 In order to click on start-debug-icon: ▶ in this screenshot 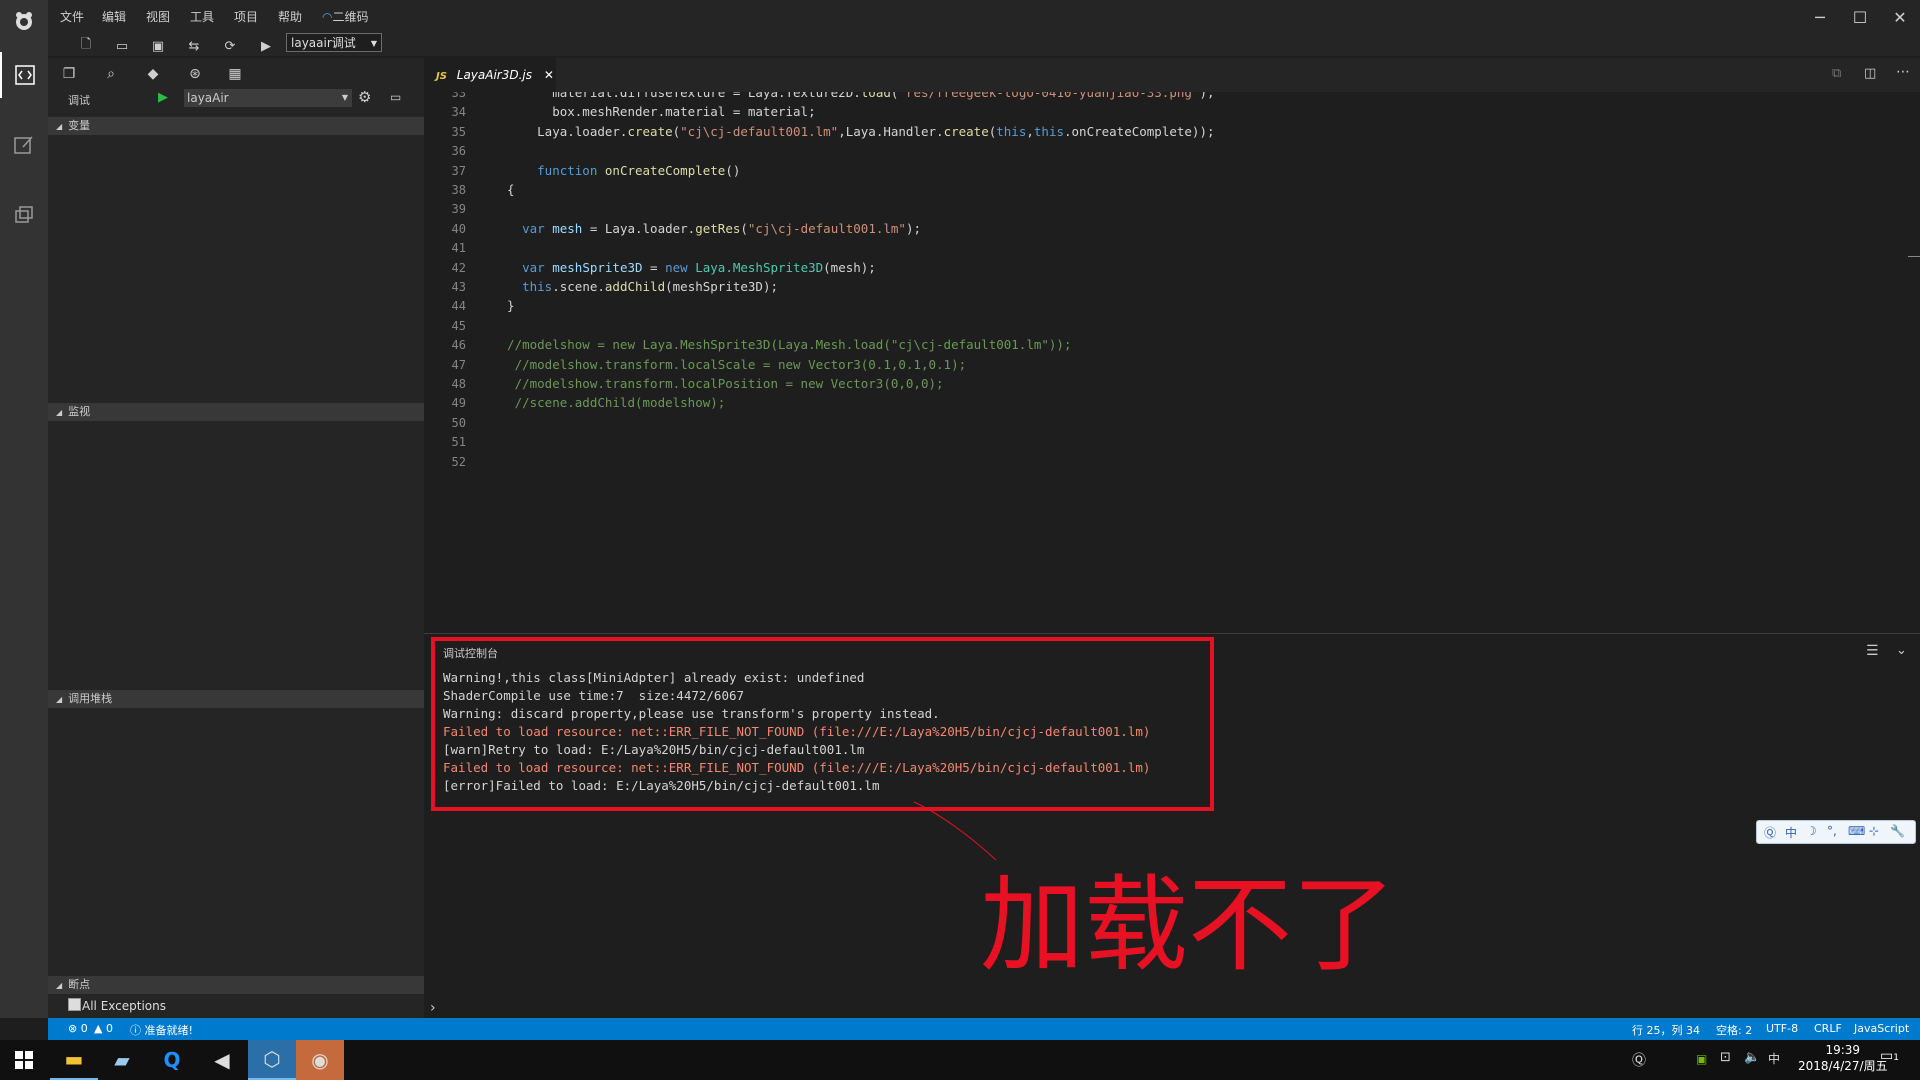, I will do `click(163, 97)`.